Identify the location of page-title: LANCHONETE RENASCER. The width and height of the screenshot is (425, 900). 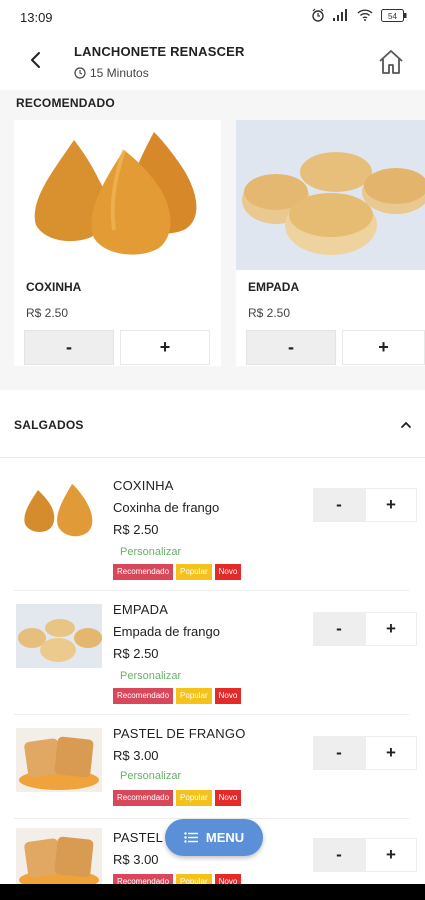
(159, 51).